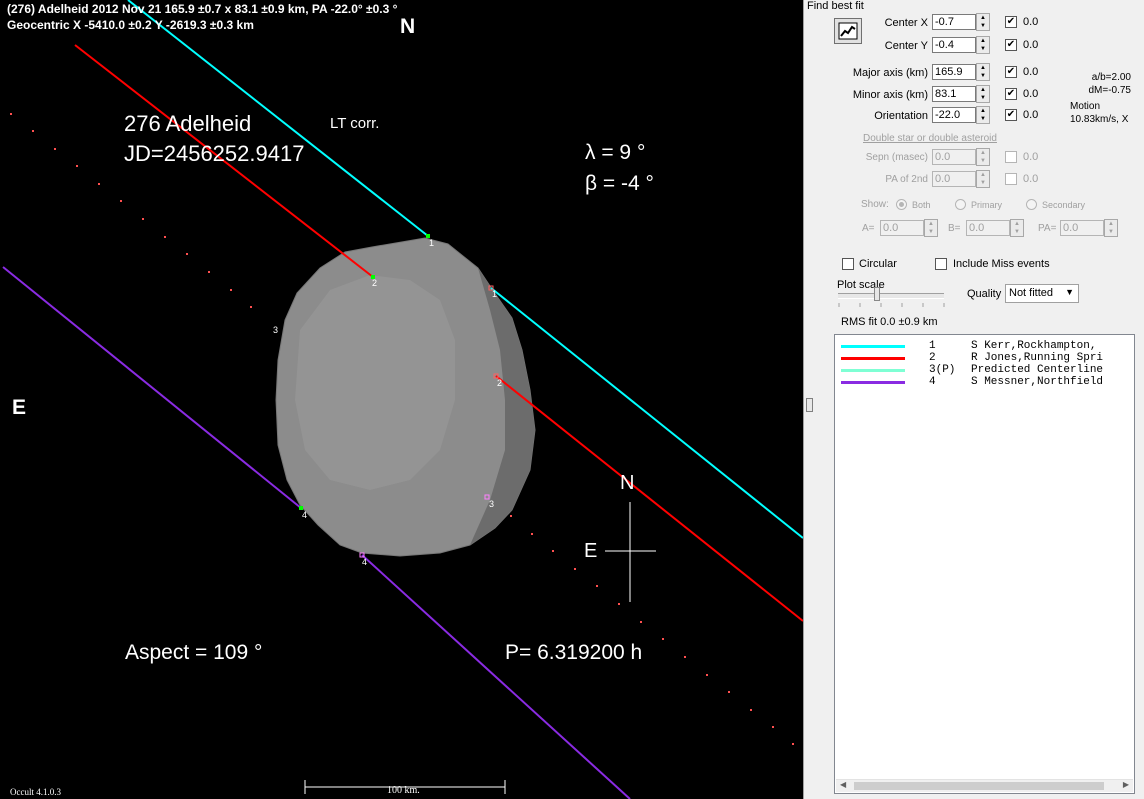 This screenshot has width=1144, height=799. I want to click on pa2nd-fix-value: 0.0, so click(1031, 179).